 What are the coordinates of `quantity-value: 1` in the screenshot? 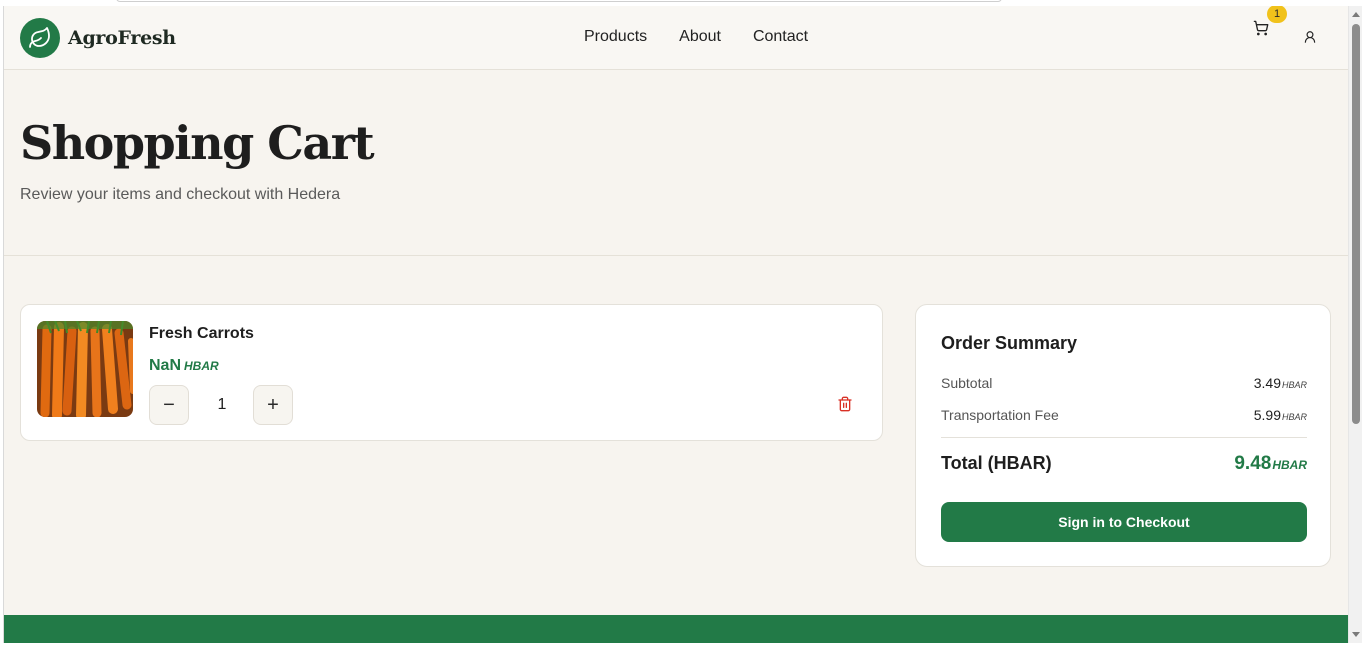 It's located at (222, 404).